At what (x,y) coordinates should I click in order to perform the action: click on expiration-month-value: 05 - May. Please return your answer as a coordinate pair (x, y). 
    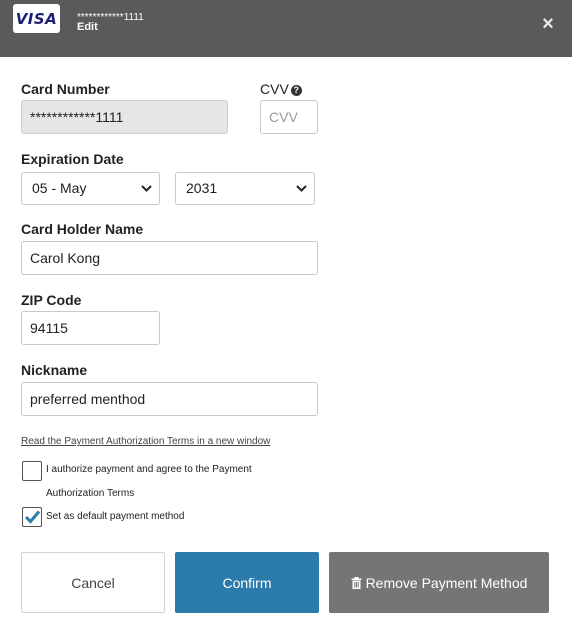
    Looking at the image, I should click on (59, 188).